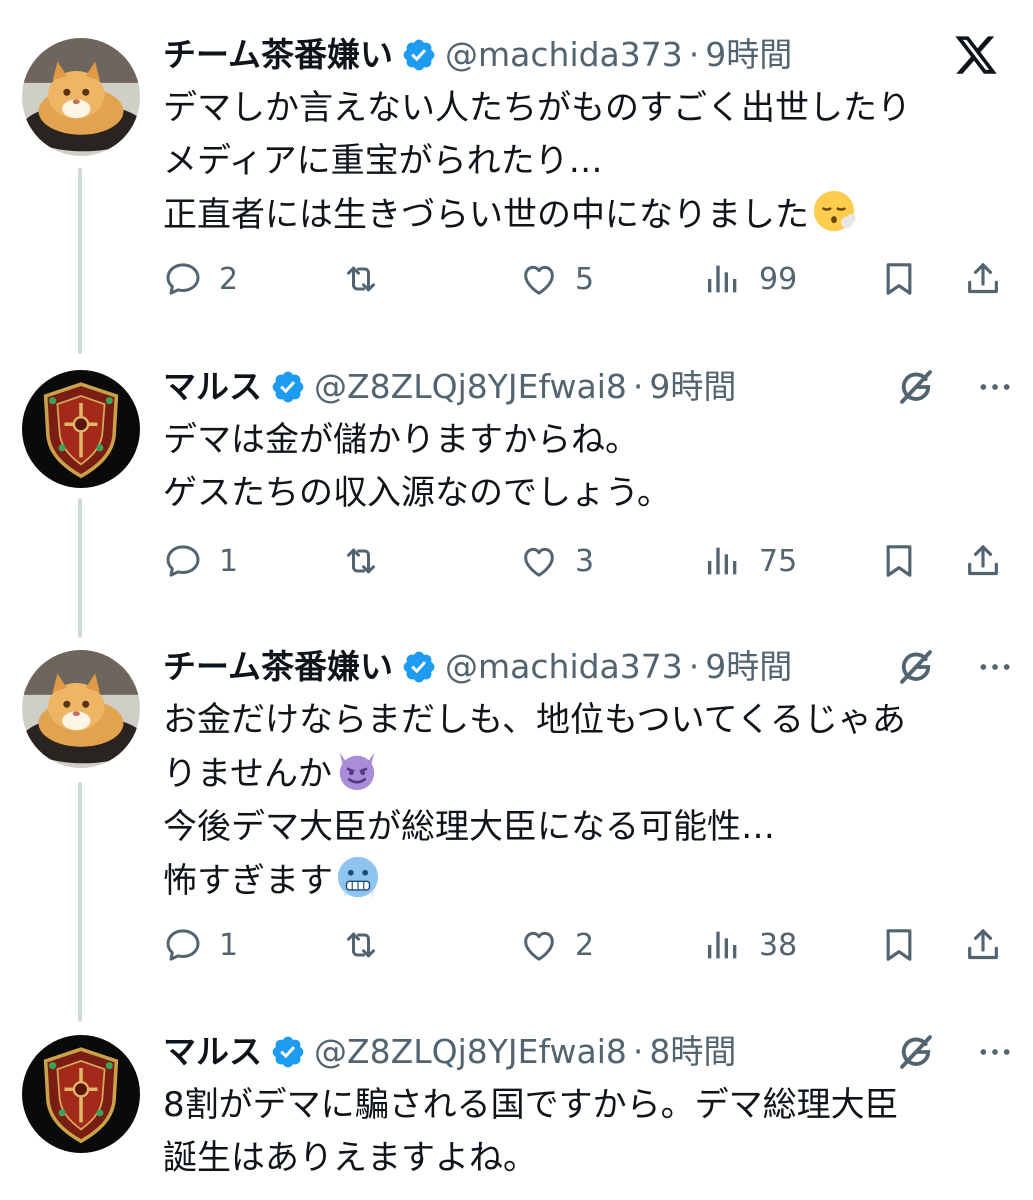  I want to click on reply-count: 1, so click(229, 945).